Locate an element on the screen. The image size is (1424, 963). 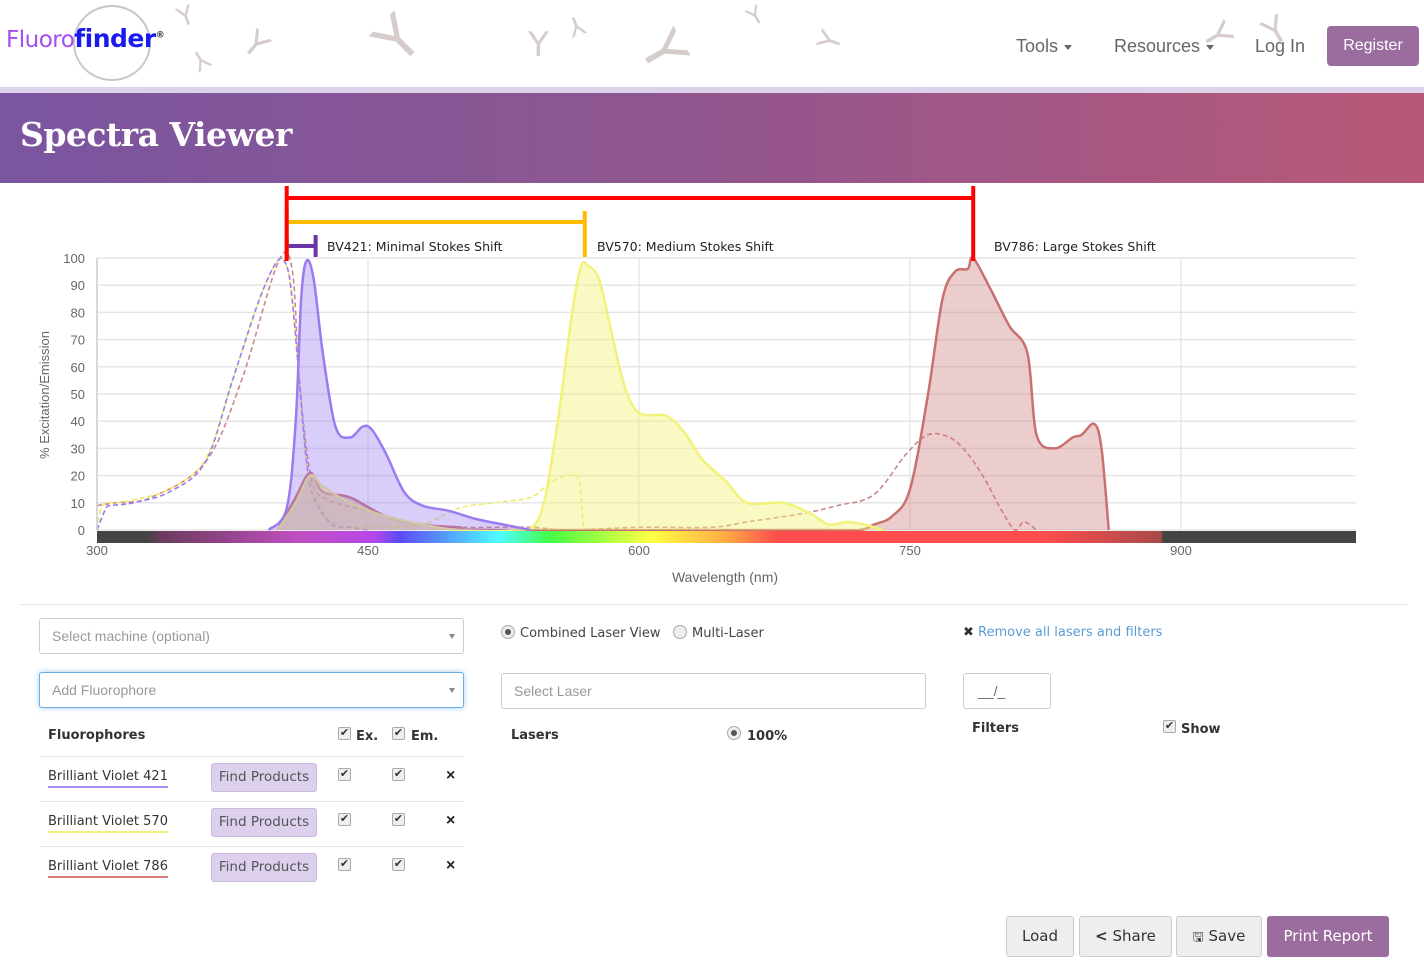
show-label: Show is located at coordinates (1201, 729).